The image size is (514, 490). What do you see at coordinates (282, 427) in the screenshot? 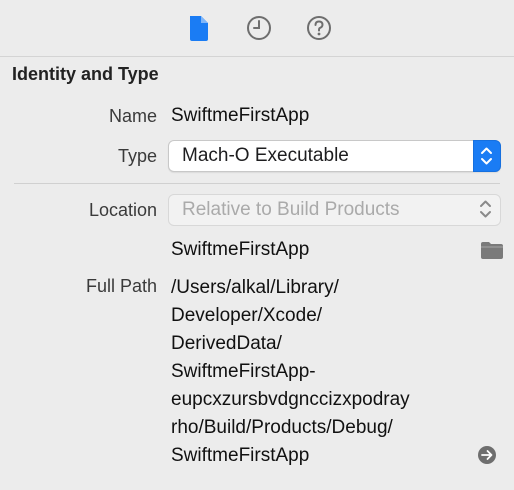
I see `full-path-line: rho/Build/Products/Debug/` at bounding box center [282, 427].